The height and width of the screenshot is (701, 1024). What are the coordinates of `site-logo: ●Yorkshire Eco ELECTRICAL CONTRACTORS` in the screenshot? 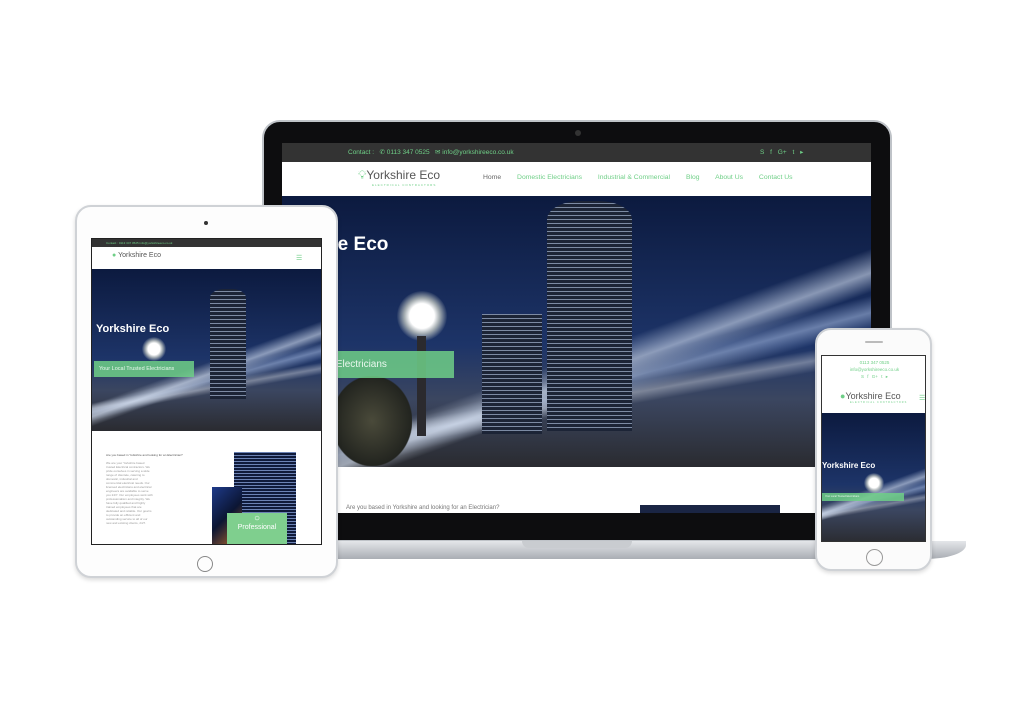 It's located at (873, 397).